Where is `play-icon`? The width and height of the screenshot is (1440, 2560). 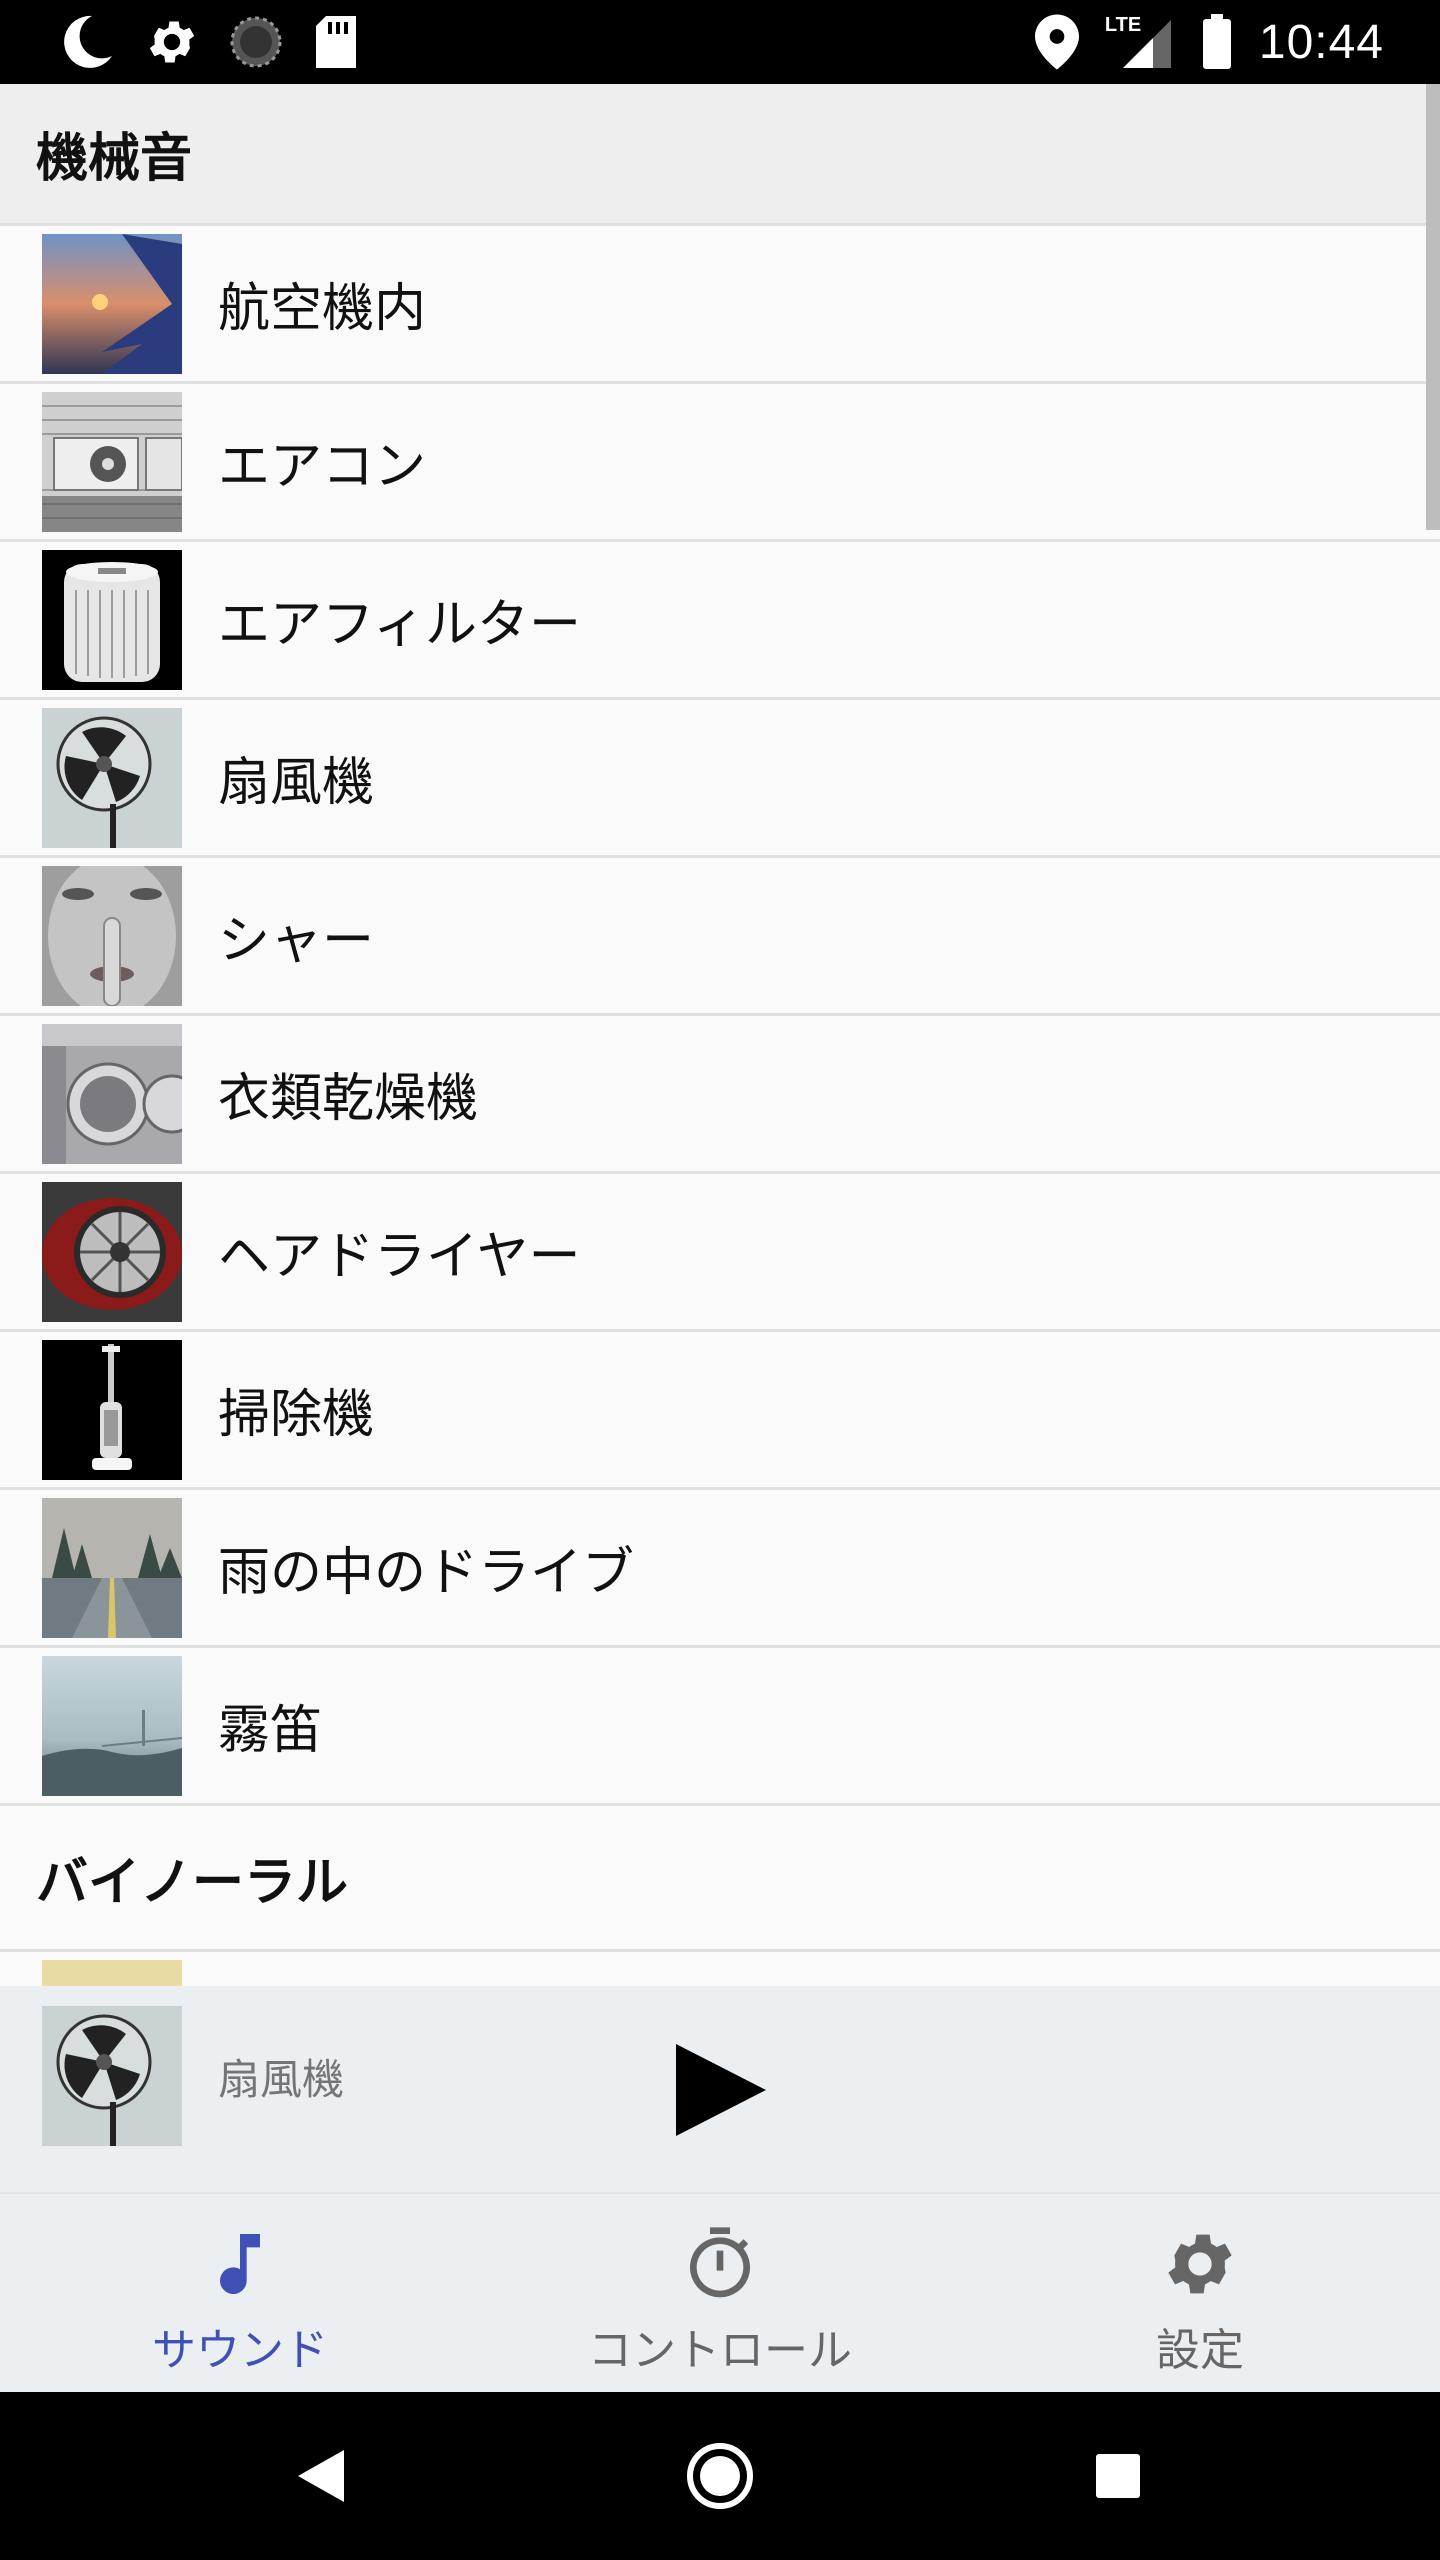 play-icon is located at coordinates (721, 2090).